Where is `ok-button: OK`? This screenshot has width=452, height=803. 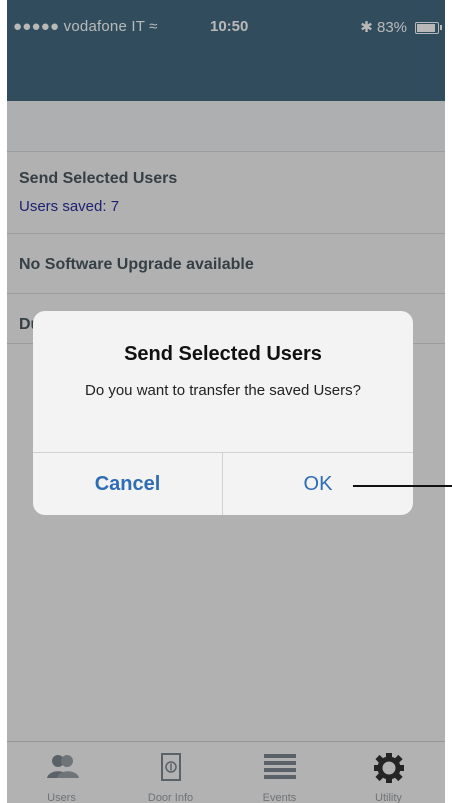 ok-button: OK is located at coordinates (318, 484).